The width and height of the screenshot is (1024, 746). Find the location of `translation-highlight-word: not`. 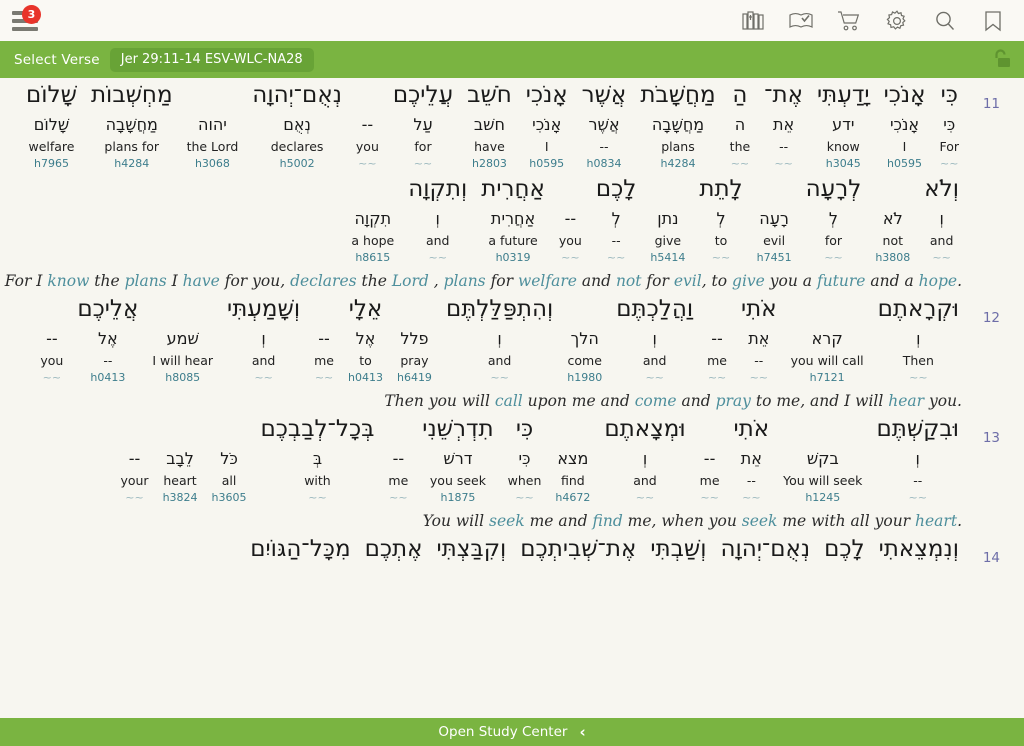

translation-highlight-word: not is located at coordinates (629, 281).